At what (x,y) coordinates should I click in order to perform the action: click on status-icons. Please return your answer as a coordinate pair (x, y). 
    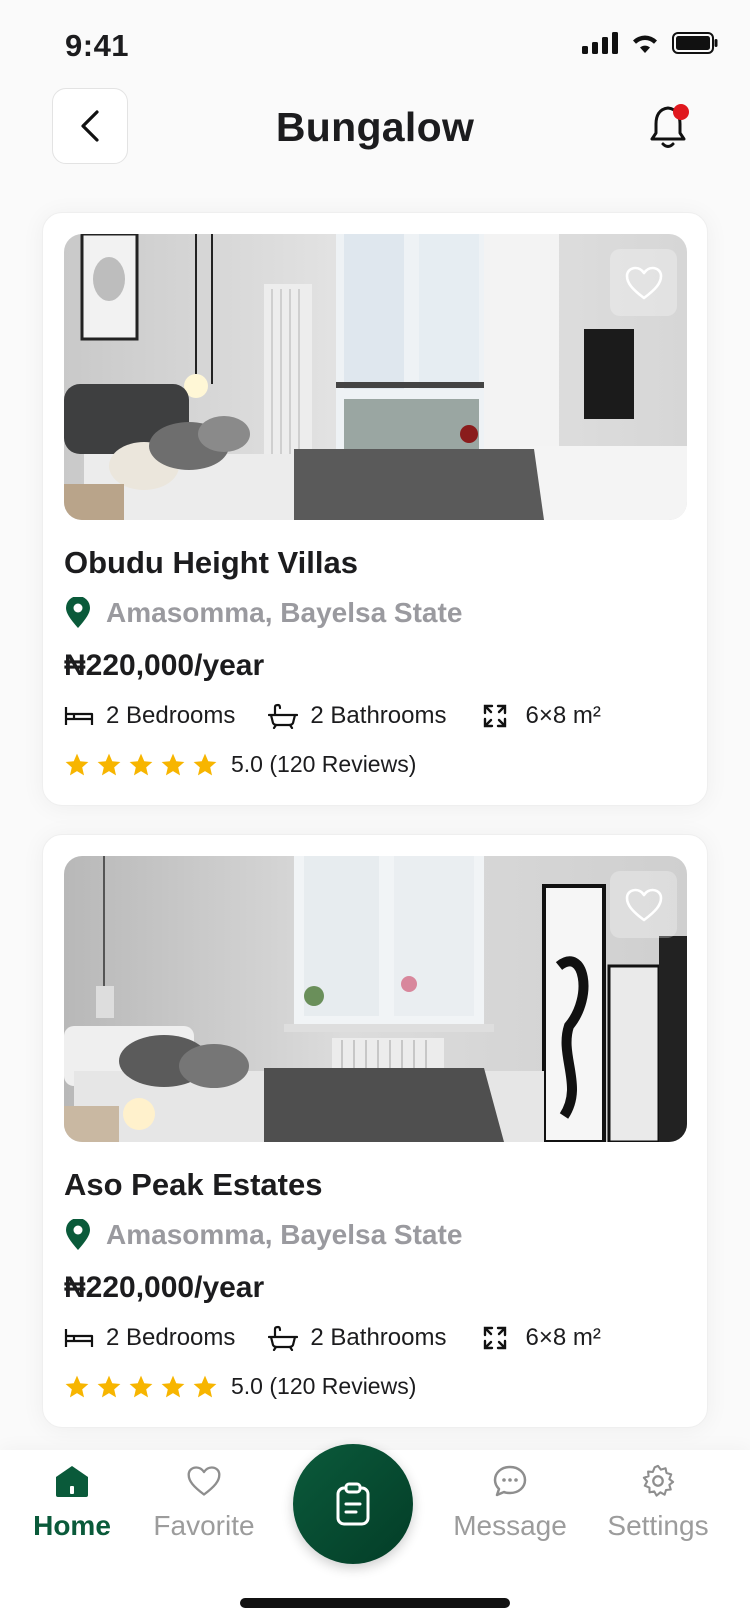
    Looking at the image, I should click on (650, 43).